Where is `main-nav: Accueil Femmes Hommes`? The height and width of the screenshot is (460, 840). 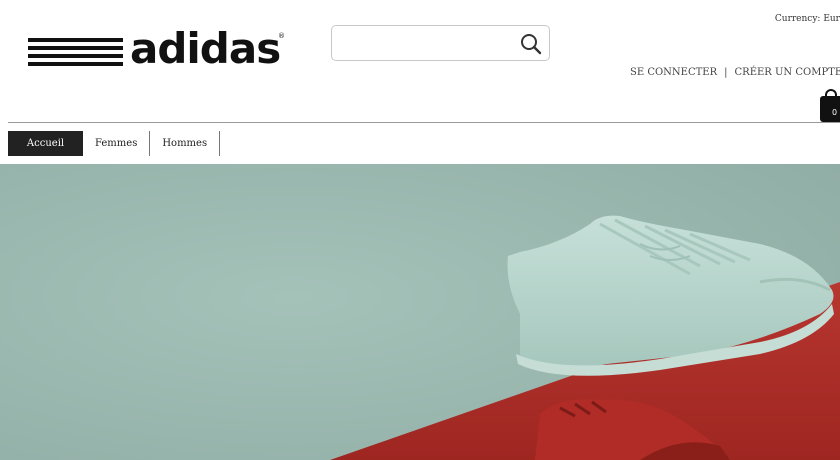 main-nav: Accueil Femmes Hommes is located at coordinates (114, 143).